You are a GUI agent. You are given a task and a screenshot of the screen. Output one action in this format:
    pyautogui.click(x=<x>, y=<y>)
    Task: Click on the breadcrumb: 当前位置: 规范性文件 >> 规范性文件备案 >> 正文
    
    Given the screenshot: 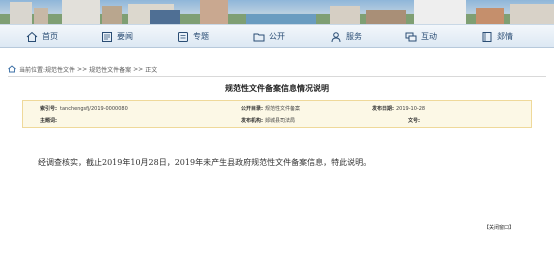 What is the action you would take?
    pyautogui.click(x=82, y=69)
    